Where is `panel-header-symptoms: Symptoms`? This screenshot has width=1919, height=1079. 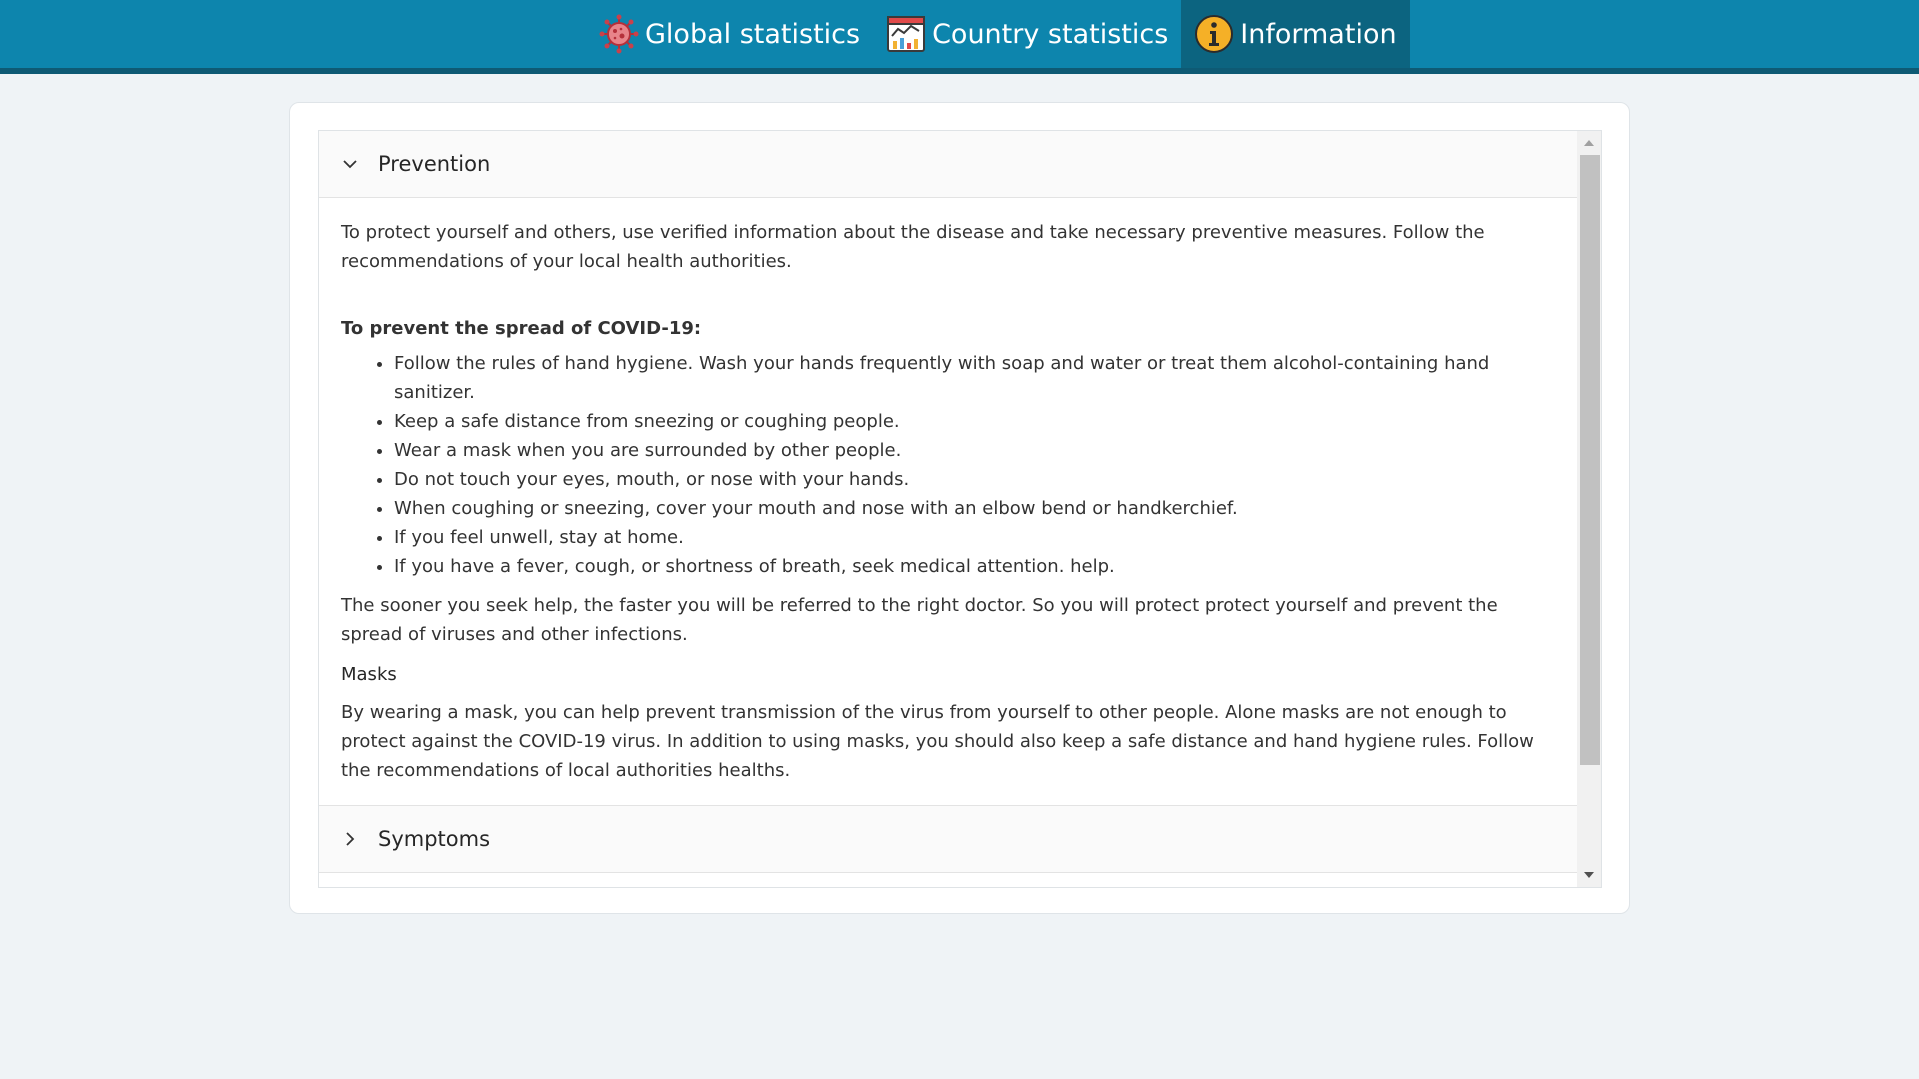
panel-header-symptoms: Symptoms is located at coordinates (948, 839).